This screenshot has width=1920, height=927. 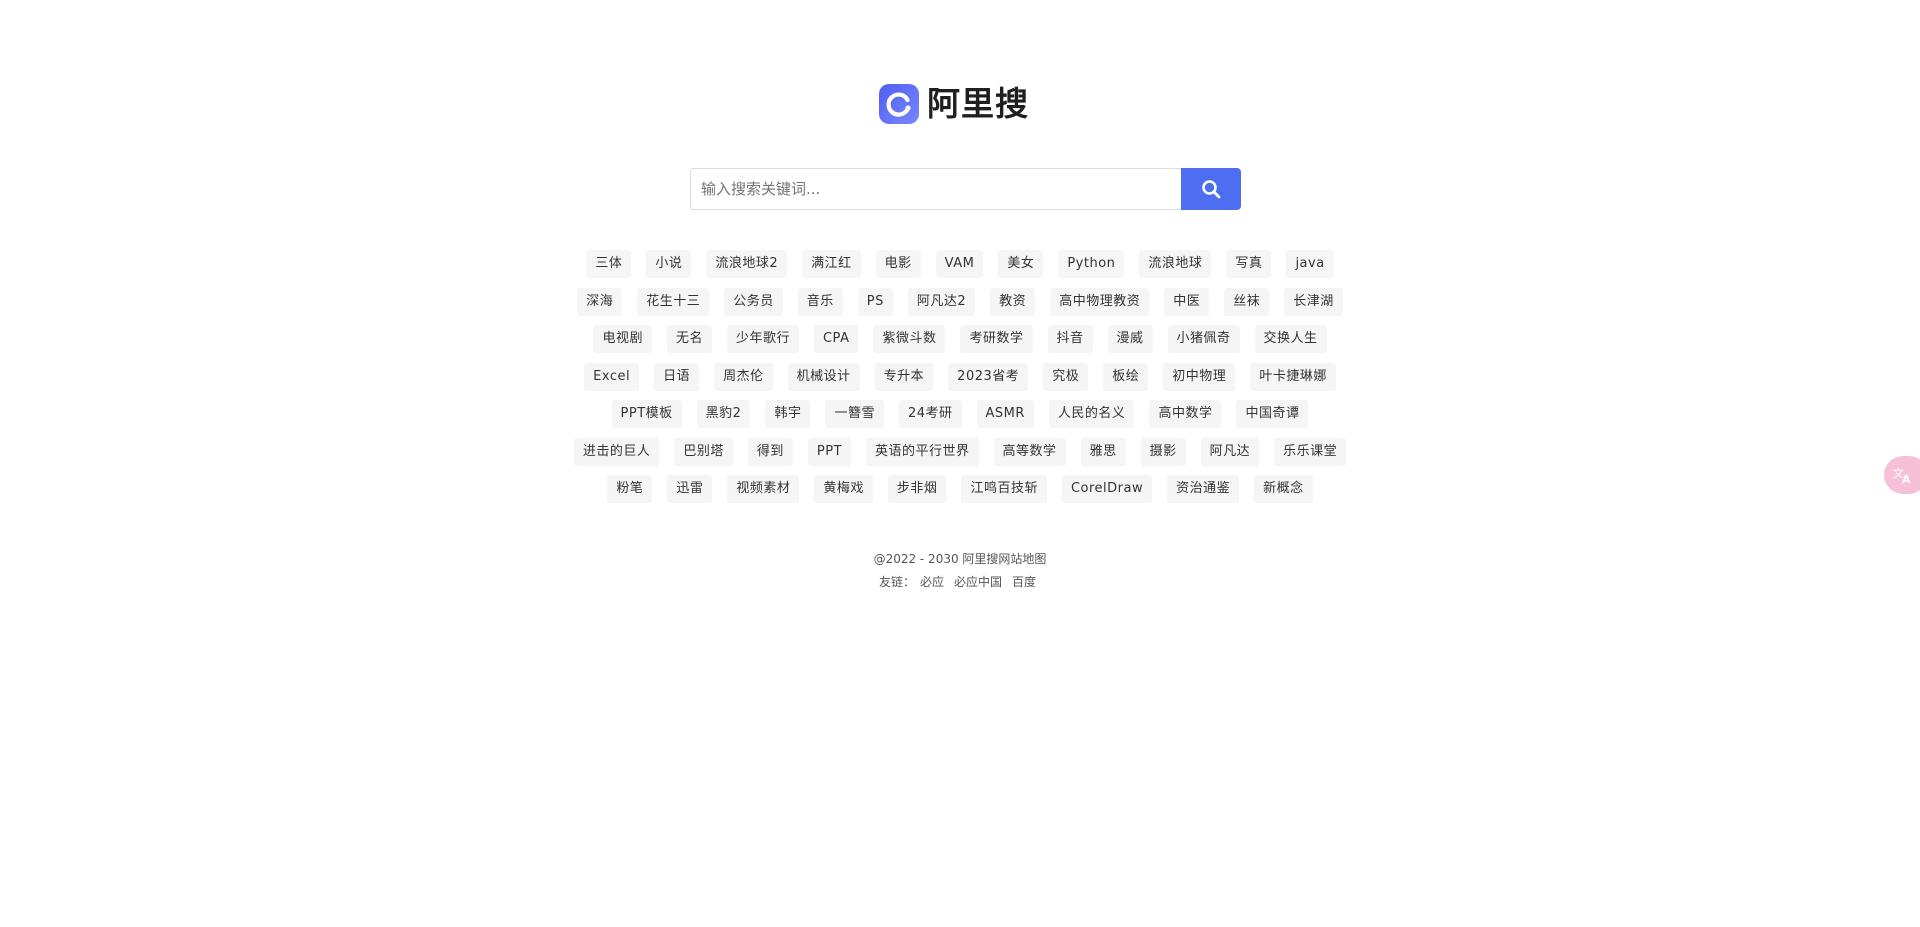 I want to click on tag: 抖音, so click(x=1070, y=339).